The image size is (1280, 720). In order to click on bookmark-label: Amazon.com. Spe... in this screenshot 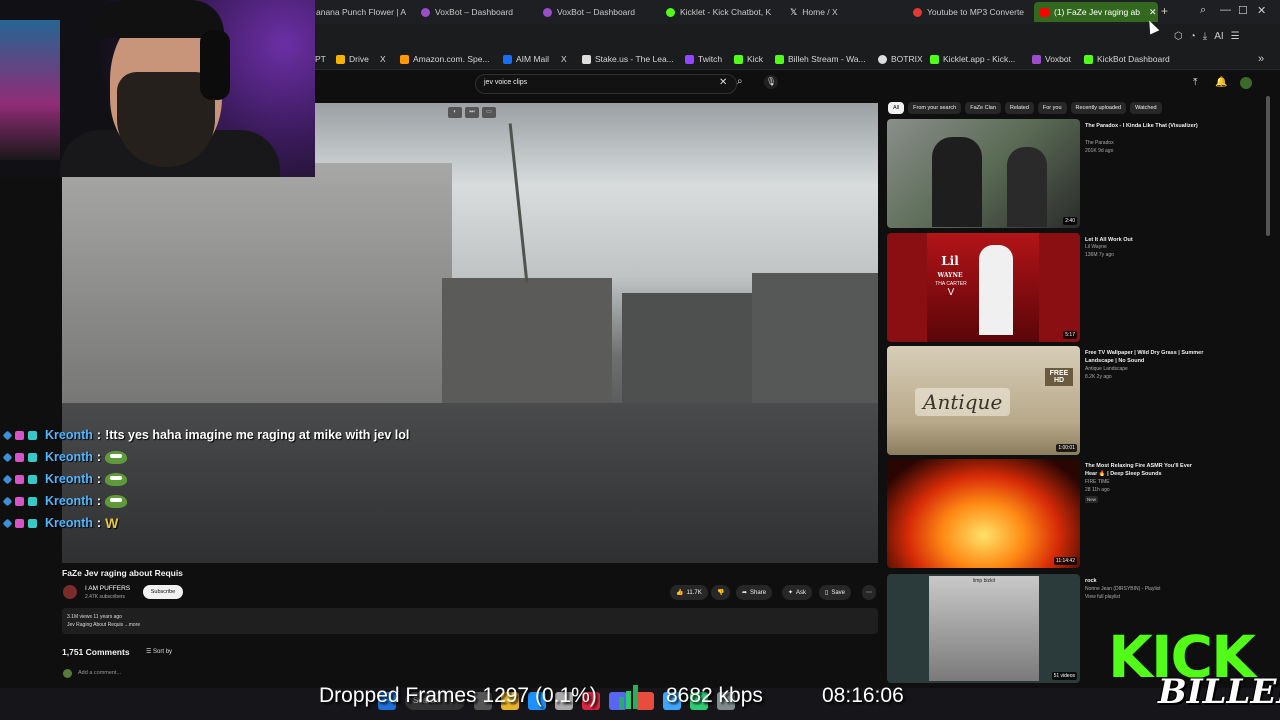, I will do `click(451, 59)`.